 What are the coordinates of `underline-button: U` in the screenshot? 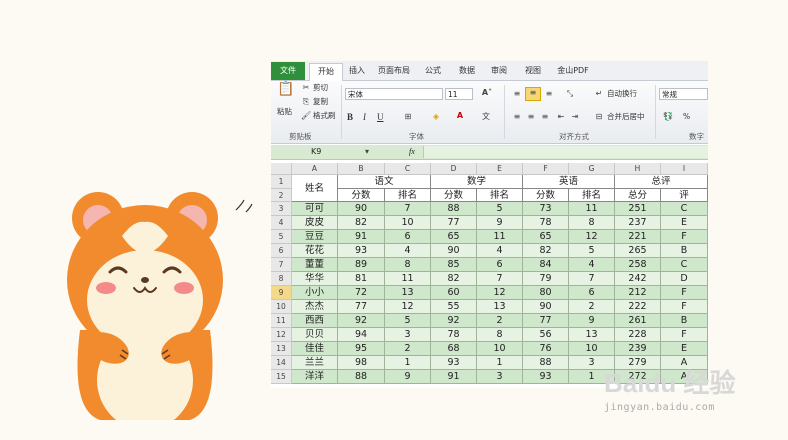 It's located at (380, 117).